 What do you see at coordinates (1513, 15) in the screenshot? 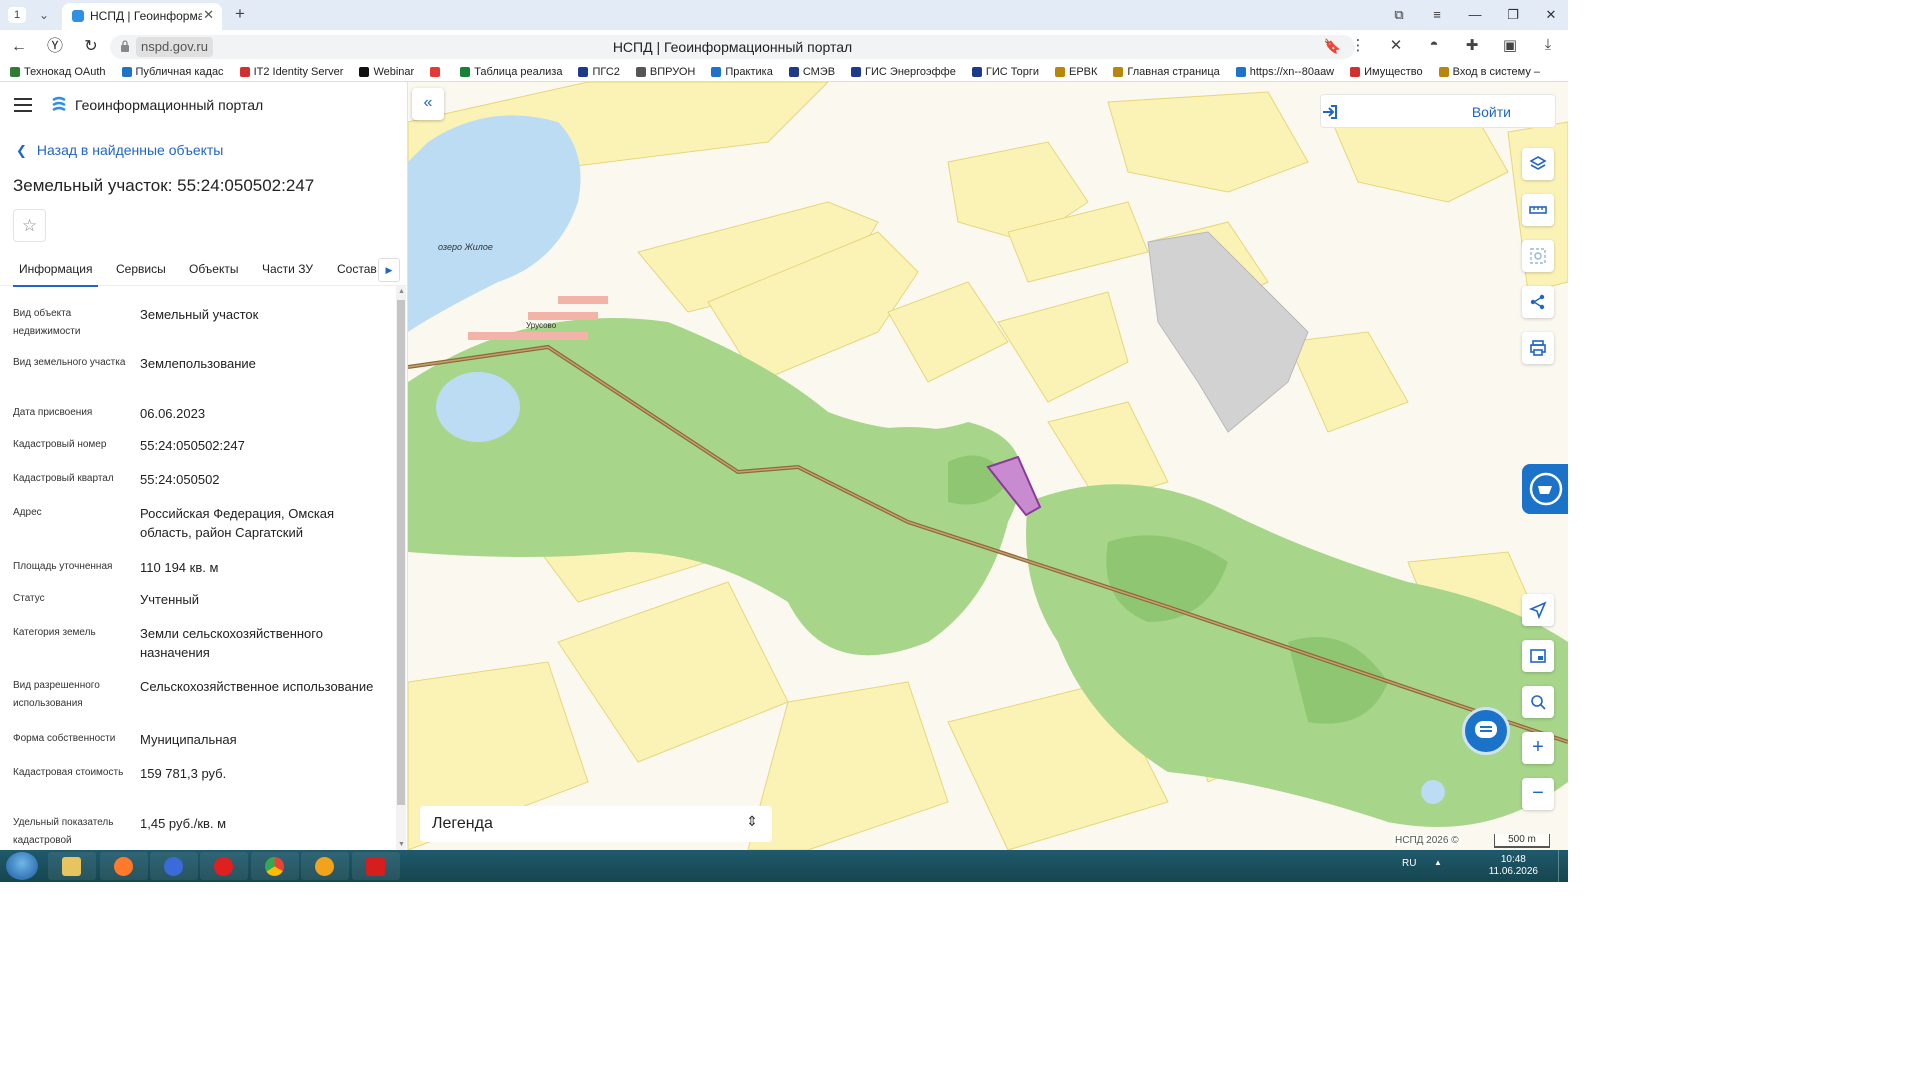
I see `restore-button: ❐` at bounding box center [1513, 15].